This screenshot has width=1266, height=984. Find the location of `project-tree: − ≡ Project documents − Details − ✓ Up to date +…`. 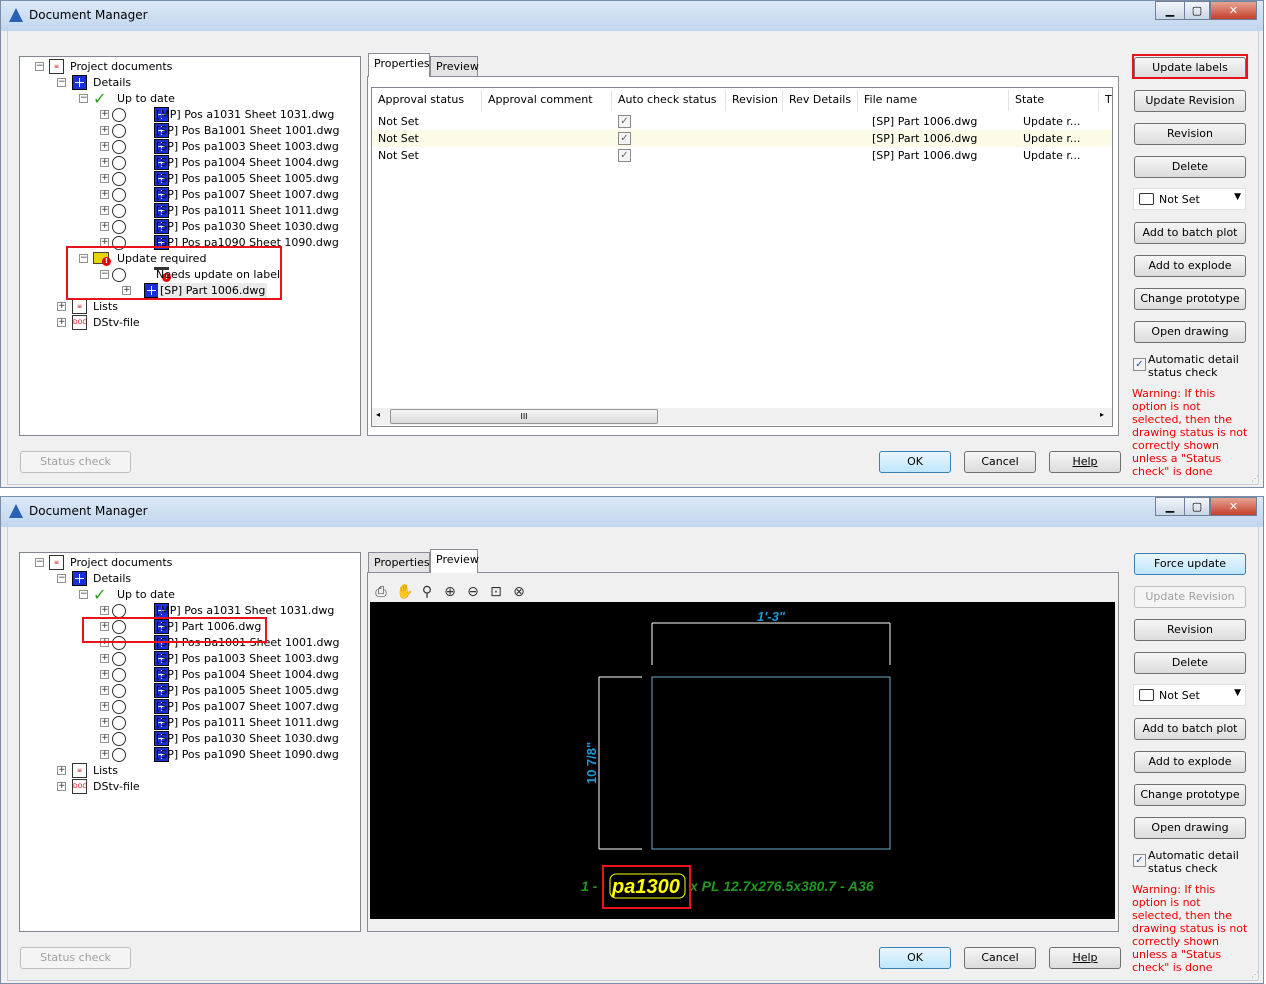

project-tree: − ≡ Project documents − Details − ✓ Up to date +… is located at coordinates (190, 742).